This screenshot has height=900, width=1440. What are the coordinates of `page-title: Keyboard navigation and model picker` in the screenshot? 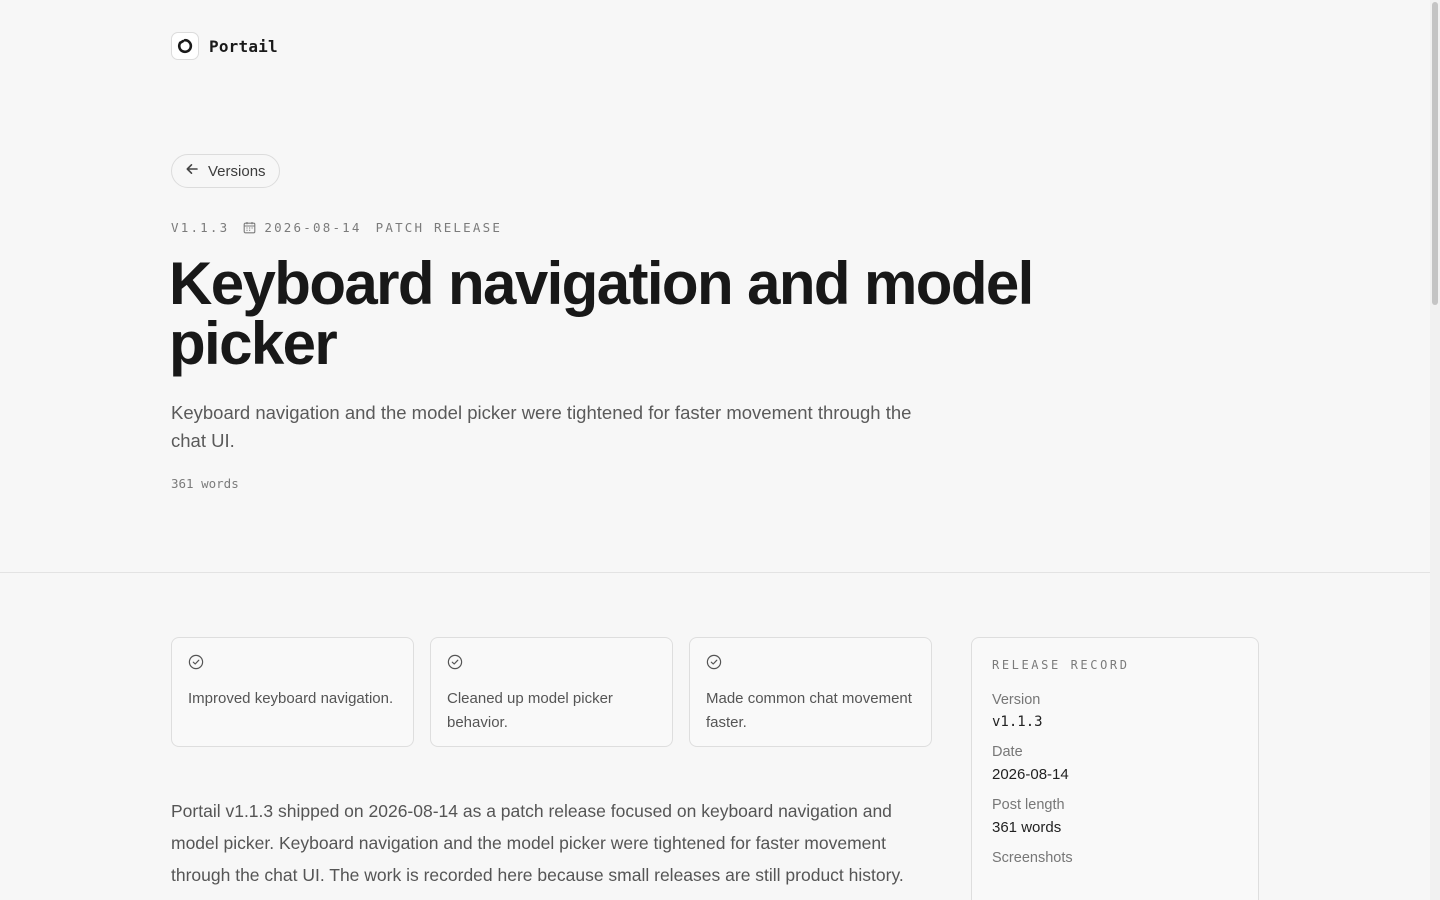 It's located at (601, 313).